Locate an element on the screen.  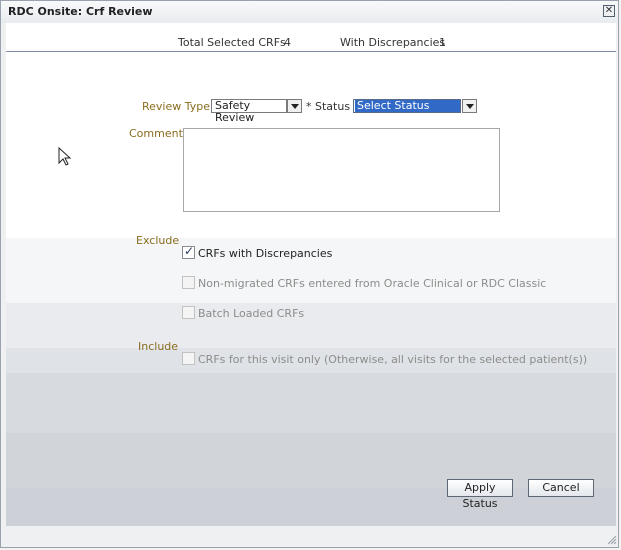
include-this-visit-checkbox is located at coordinates (188, 358).